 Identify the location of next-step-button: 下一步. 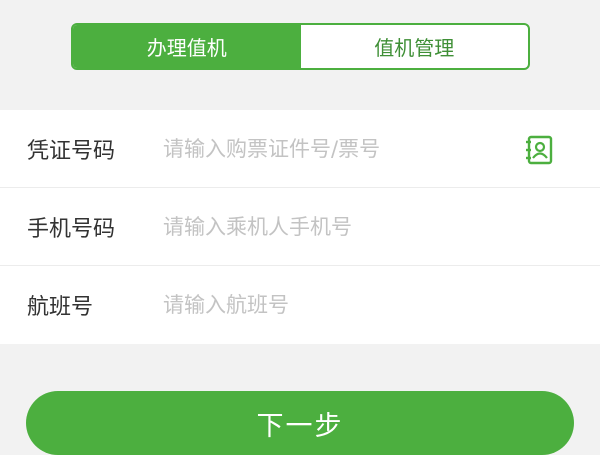
(300, 423).